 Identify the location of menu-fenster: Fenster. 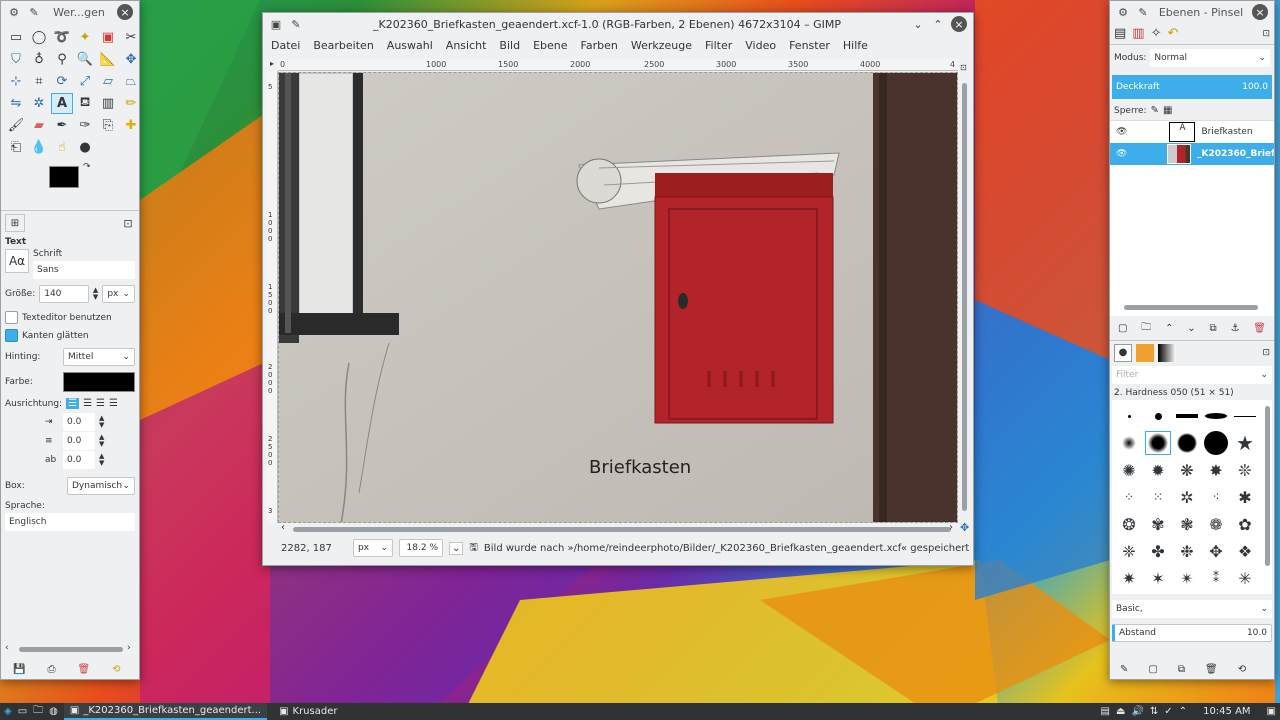
(809, 46).